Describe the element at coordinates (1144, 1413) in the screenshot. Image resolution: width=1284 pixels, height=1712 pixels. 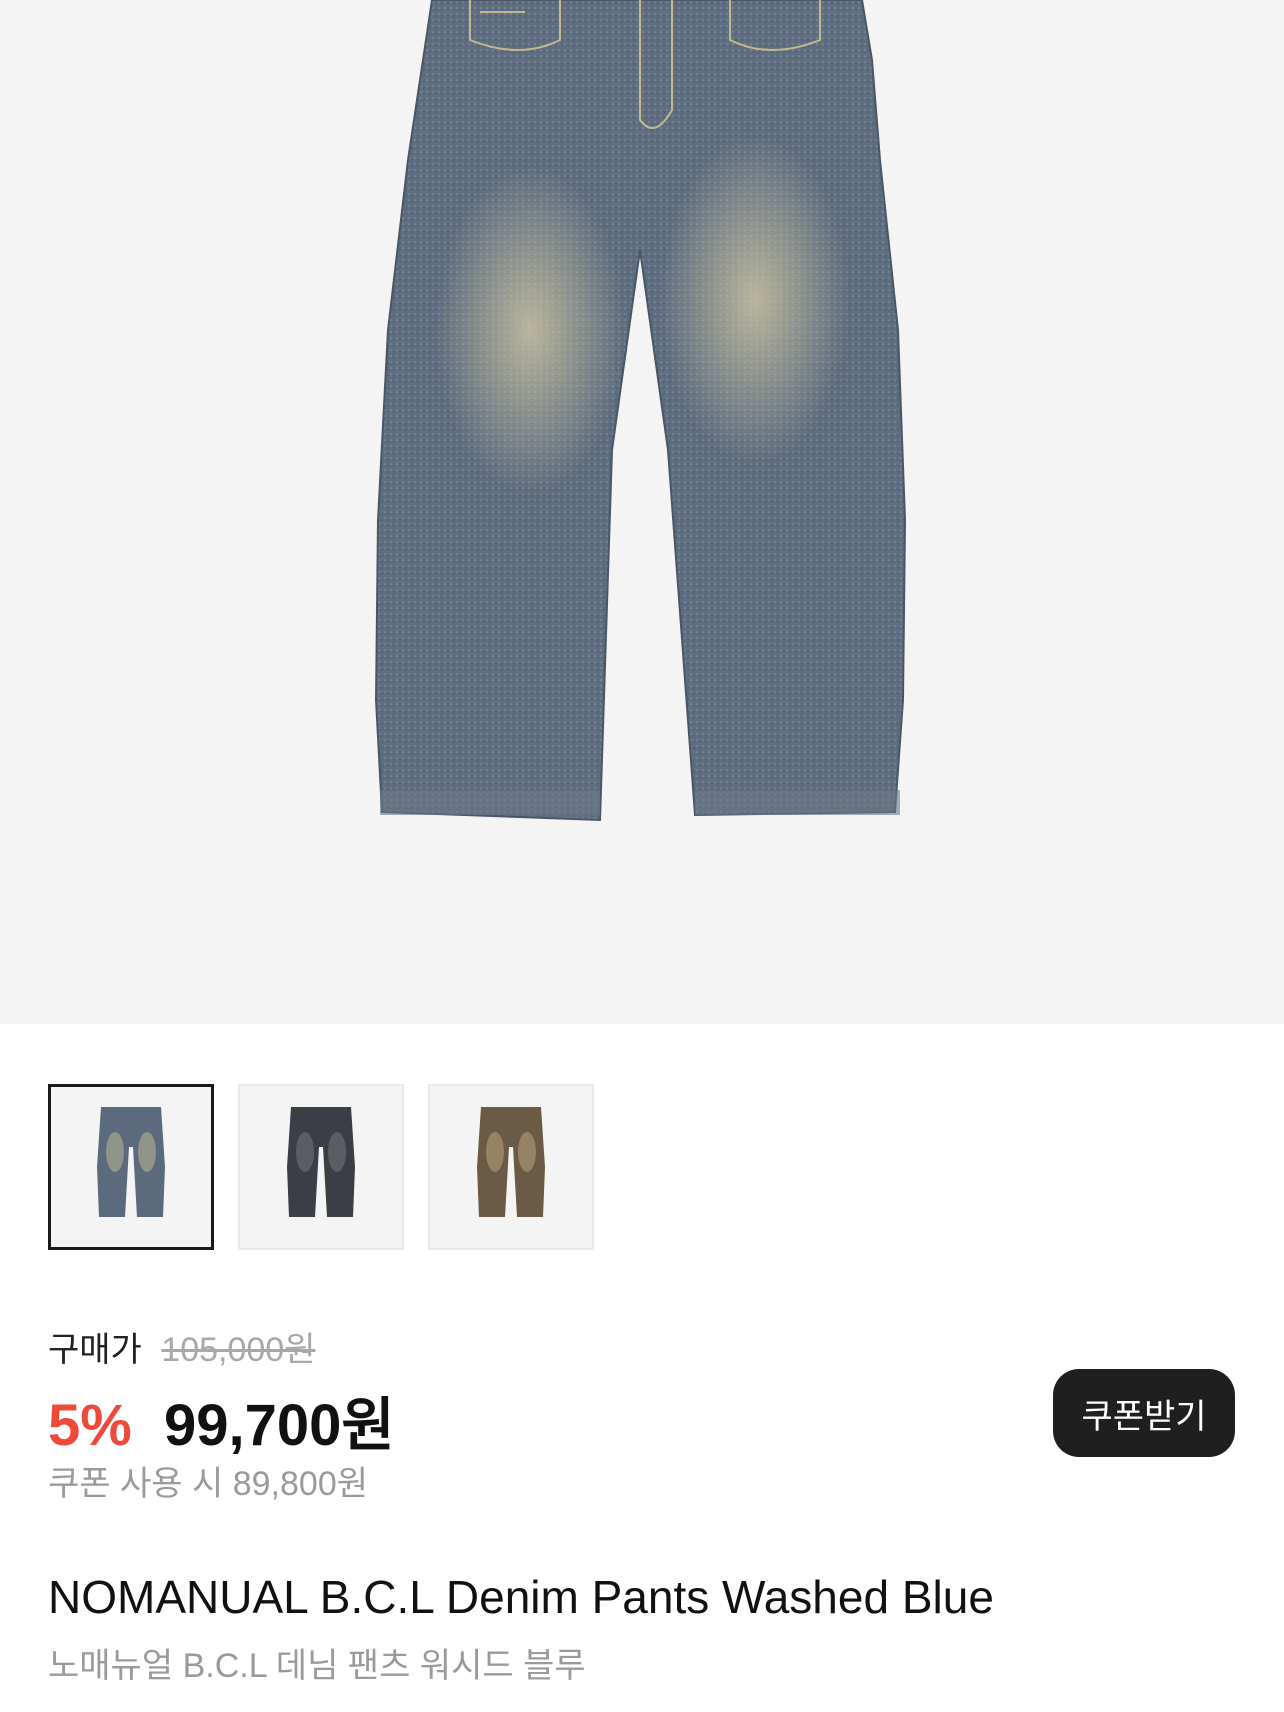
I see `get-coupon-button: 쿠폰받기` at that location.